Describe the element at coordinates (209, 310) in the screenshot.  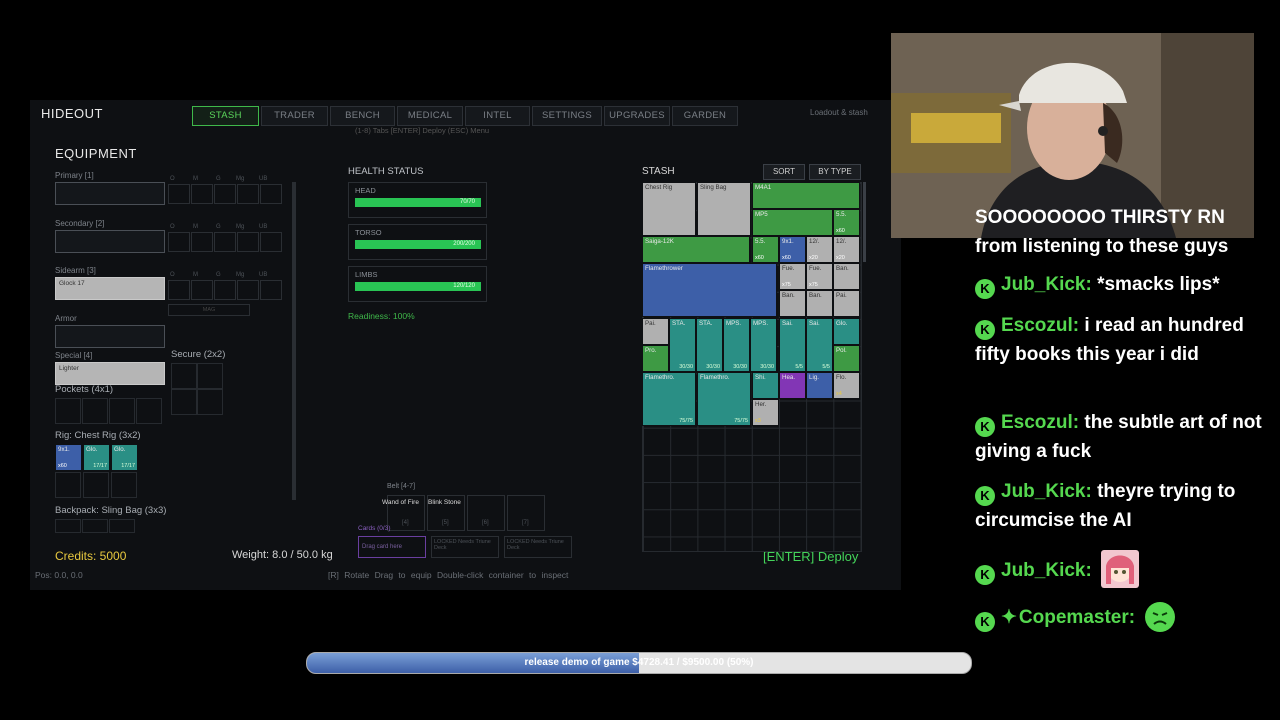
I see `mag-button: MAG` at that location.